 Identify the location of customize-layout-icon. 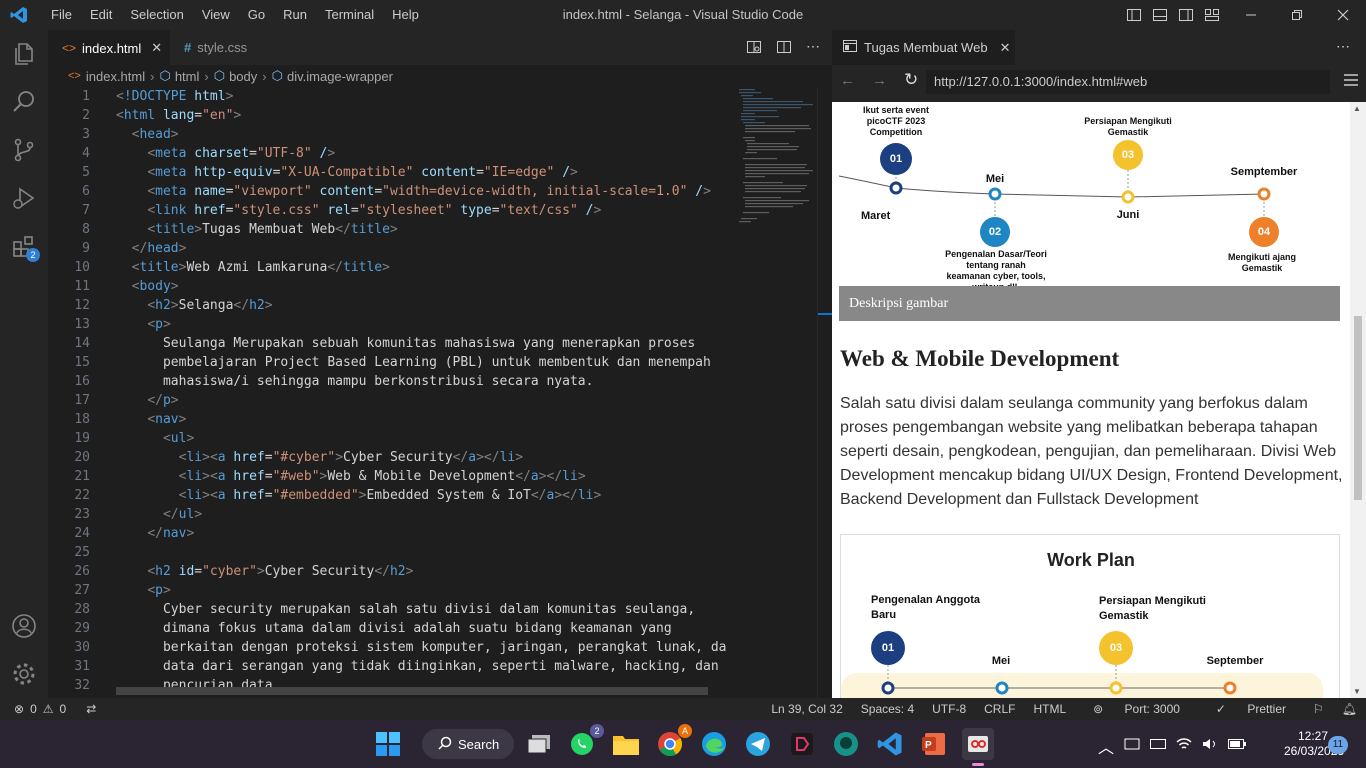
(1212, 16).